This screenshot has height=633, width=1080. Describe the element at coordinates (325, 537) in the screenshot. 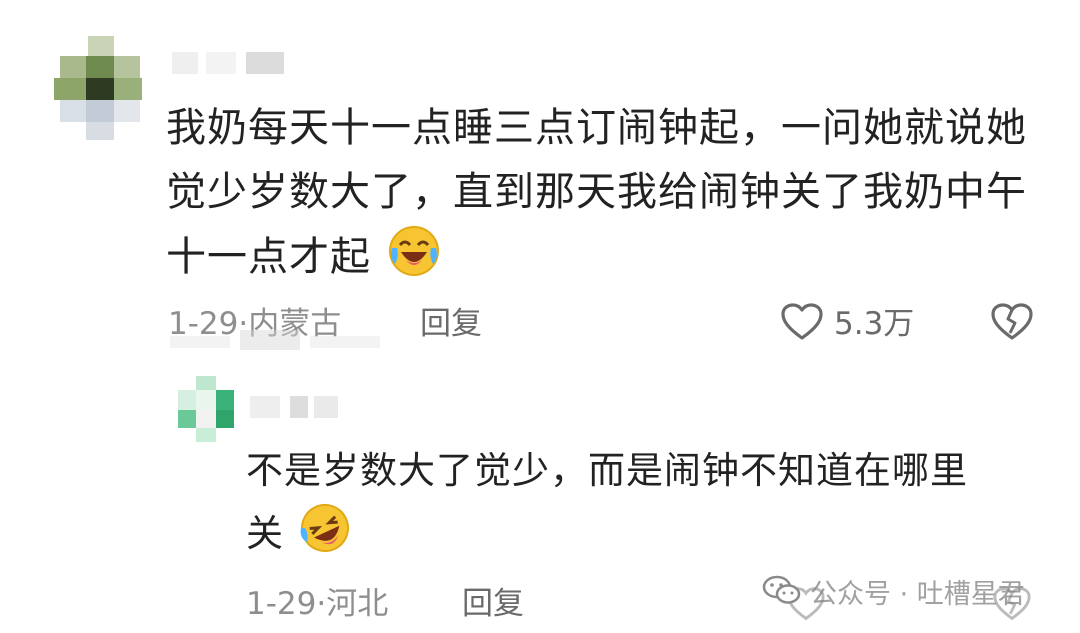

I see `rolling-laughing-emoji-icon` at that location.